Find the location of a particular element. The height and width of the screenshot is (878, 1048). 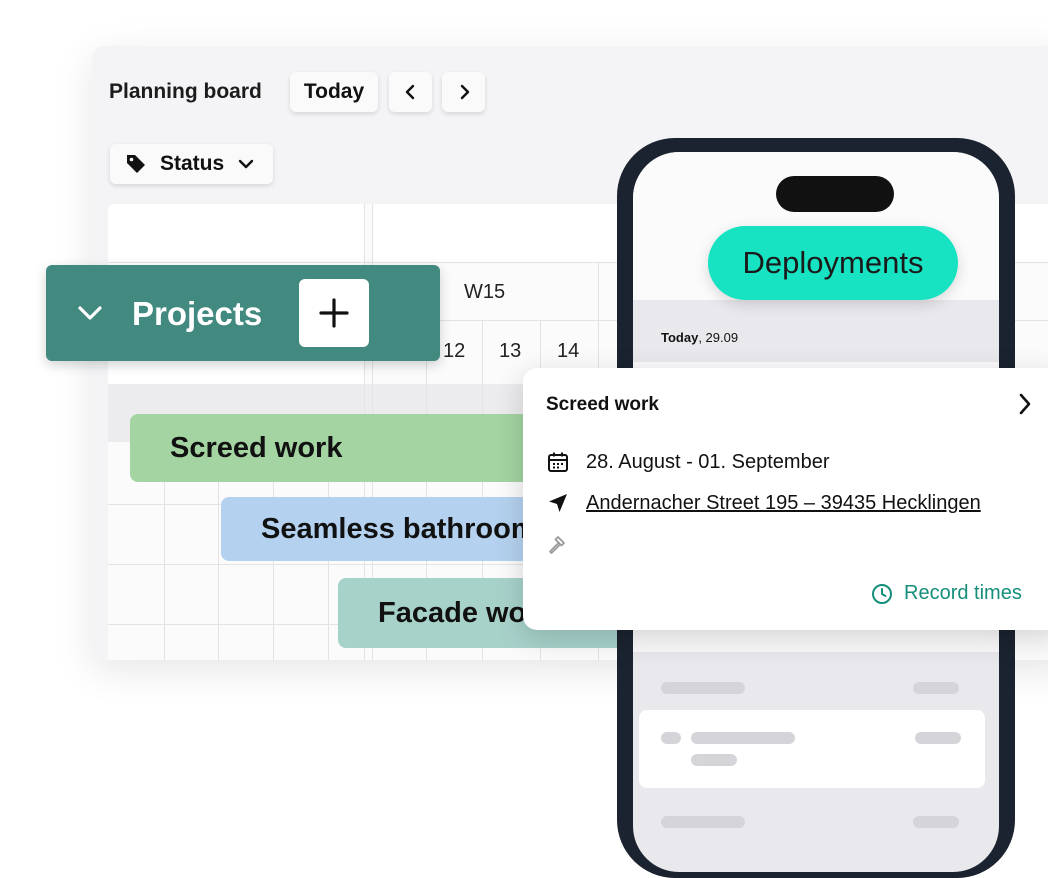

add-project-button is located at coordinates (334, 313).